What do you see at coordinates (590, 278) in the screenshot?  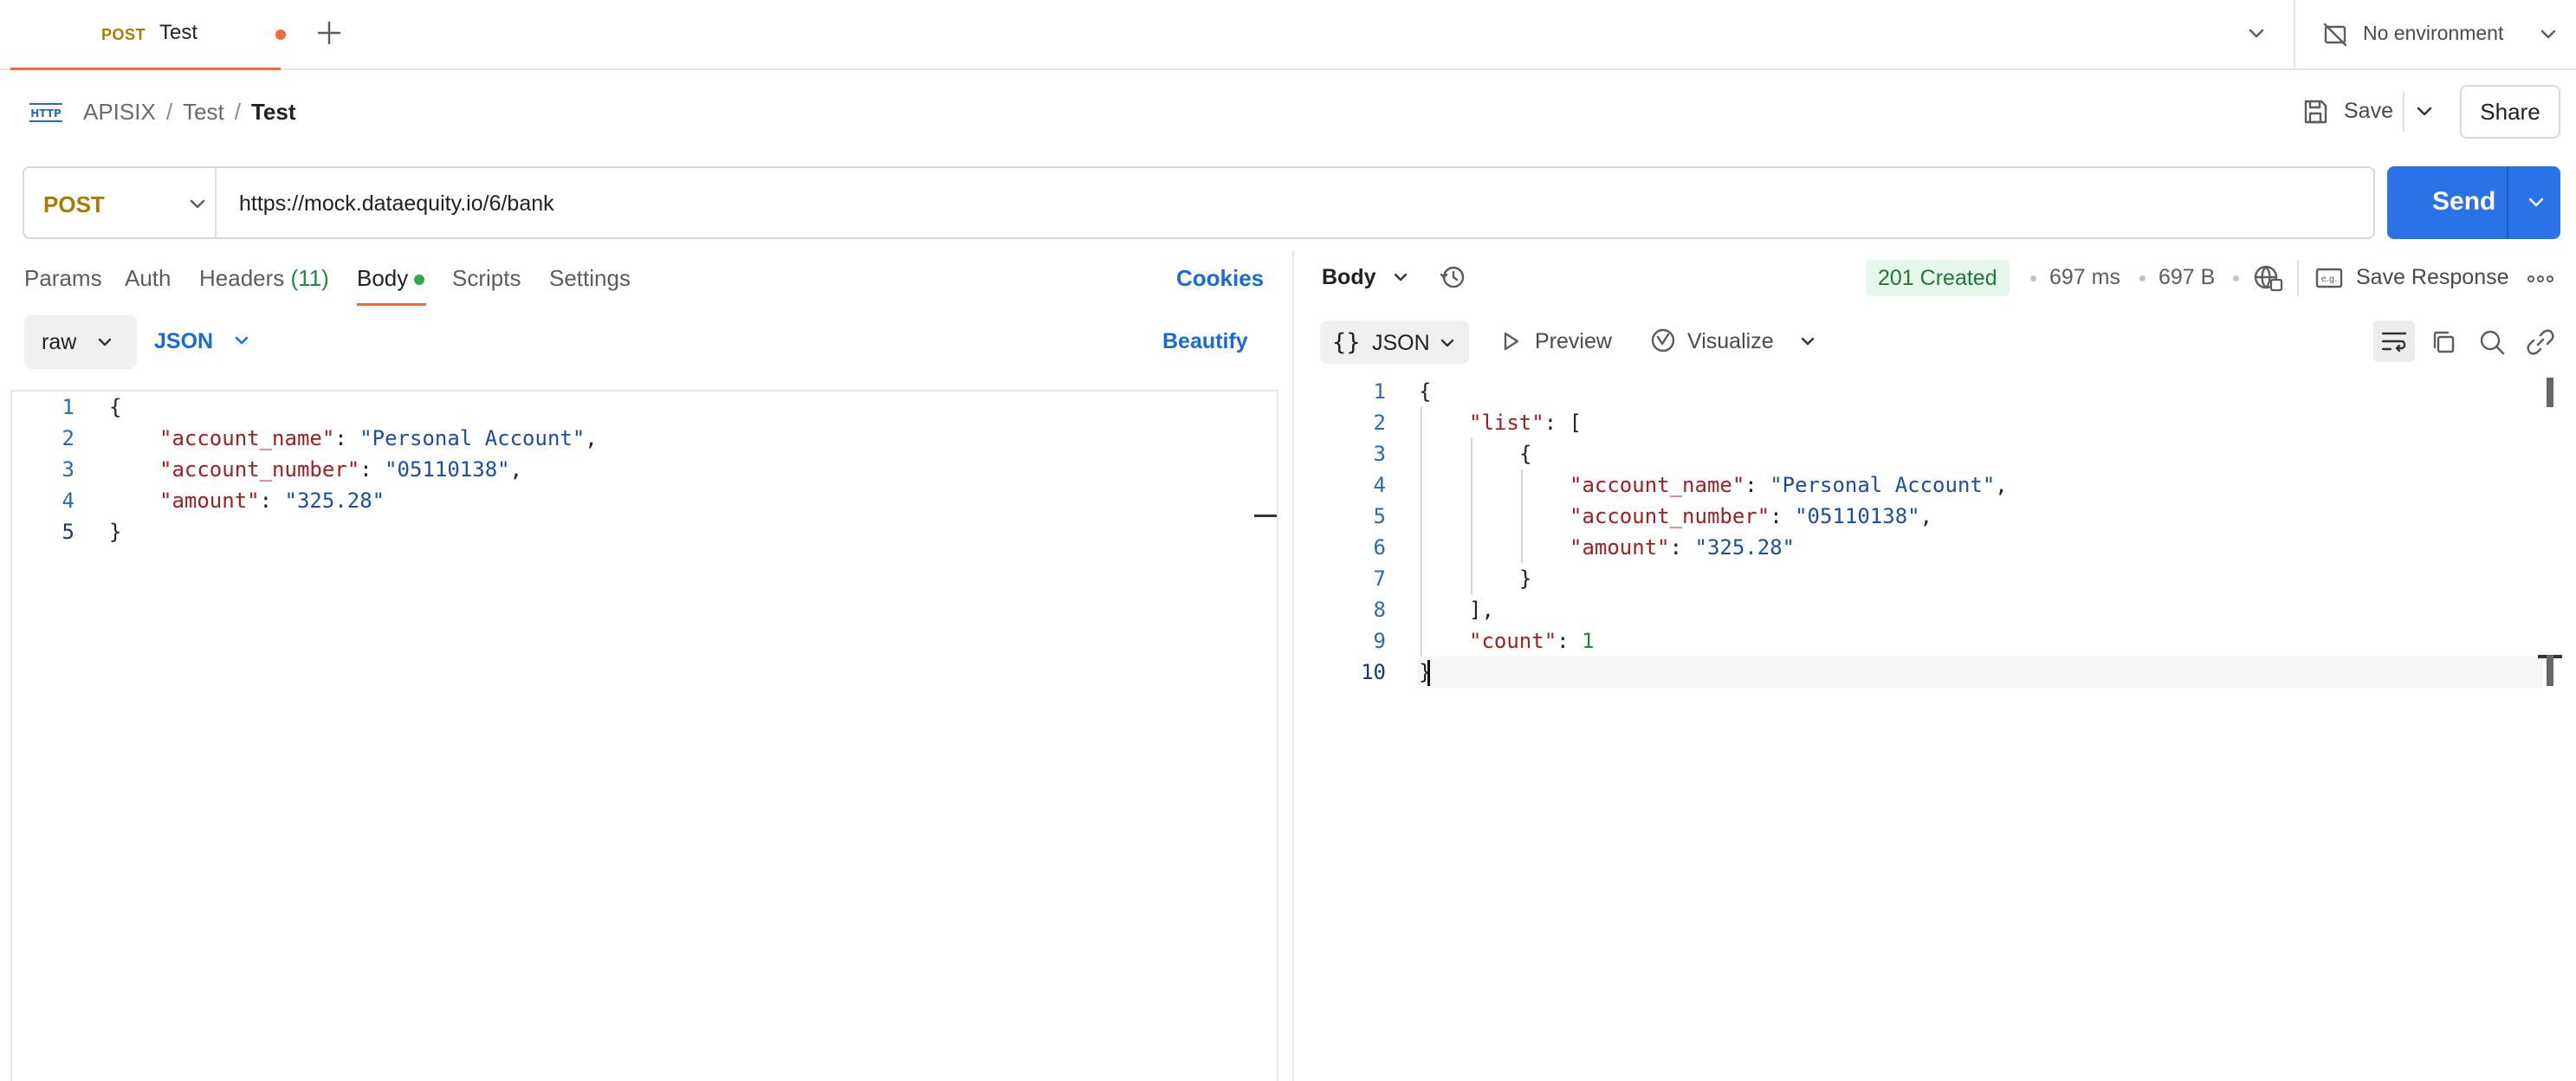 I see `tab-settings: Settings` at bounding box center [590, 278].